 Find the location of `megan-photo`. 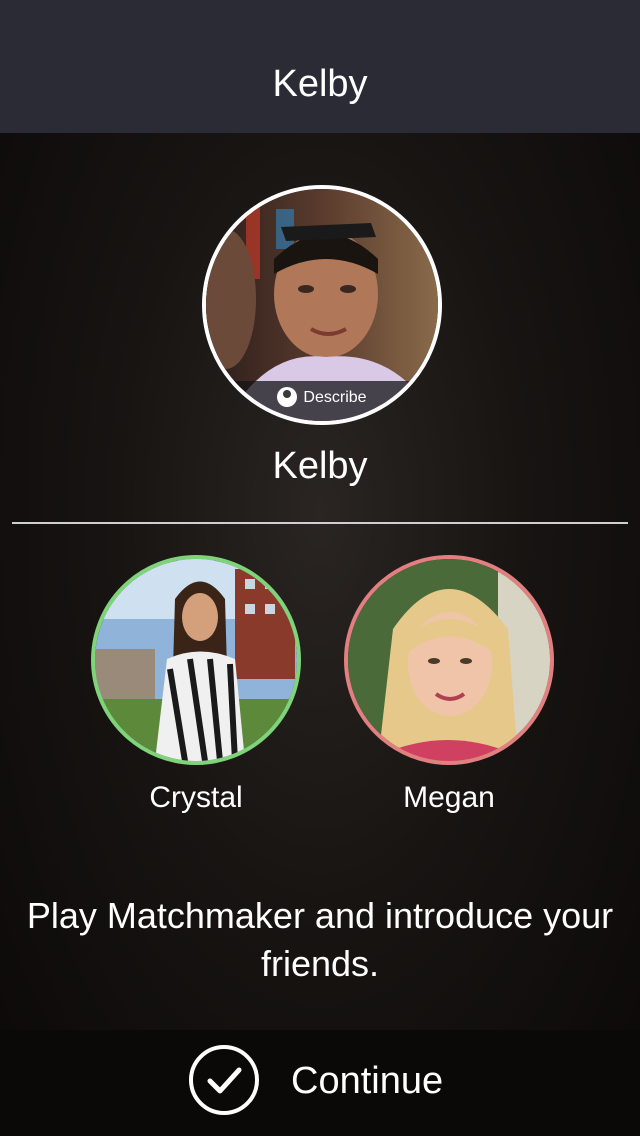

megan-photo is located at coordinates (449, 660).